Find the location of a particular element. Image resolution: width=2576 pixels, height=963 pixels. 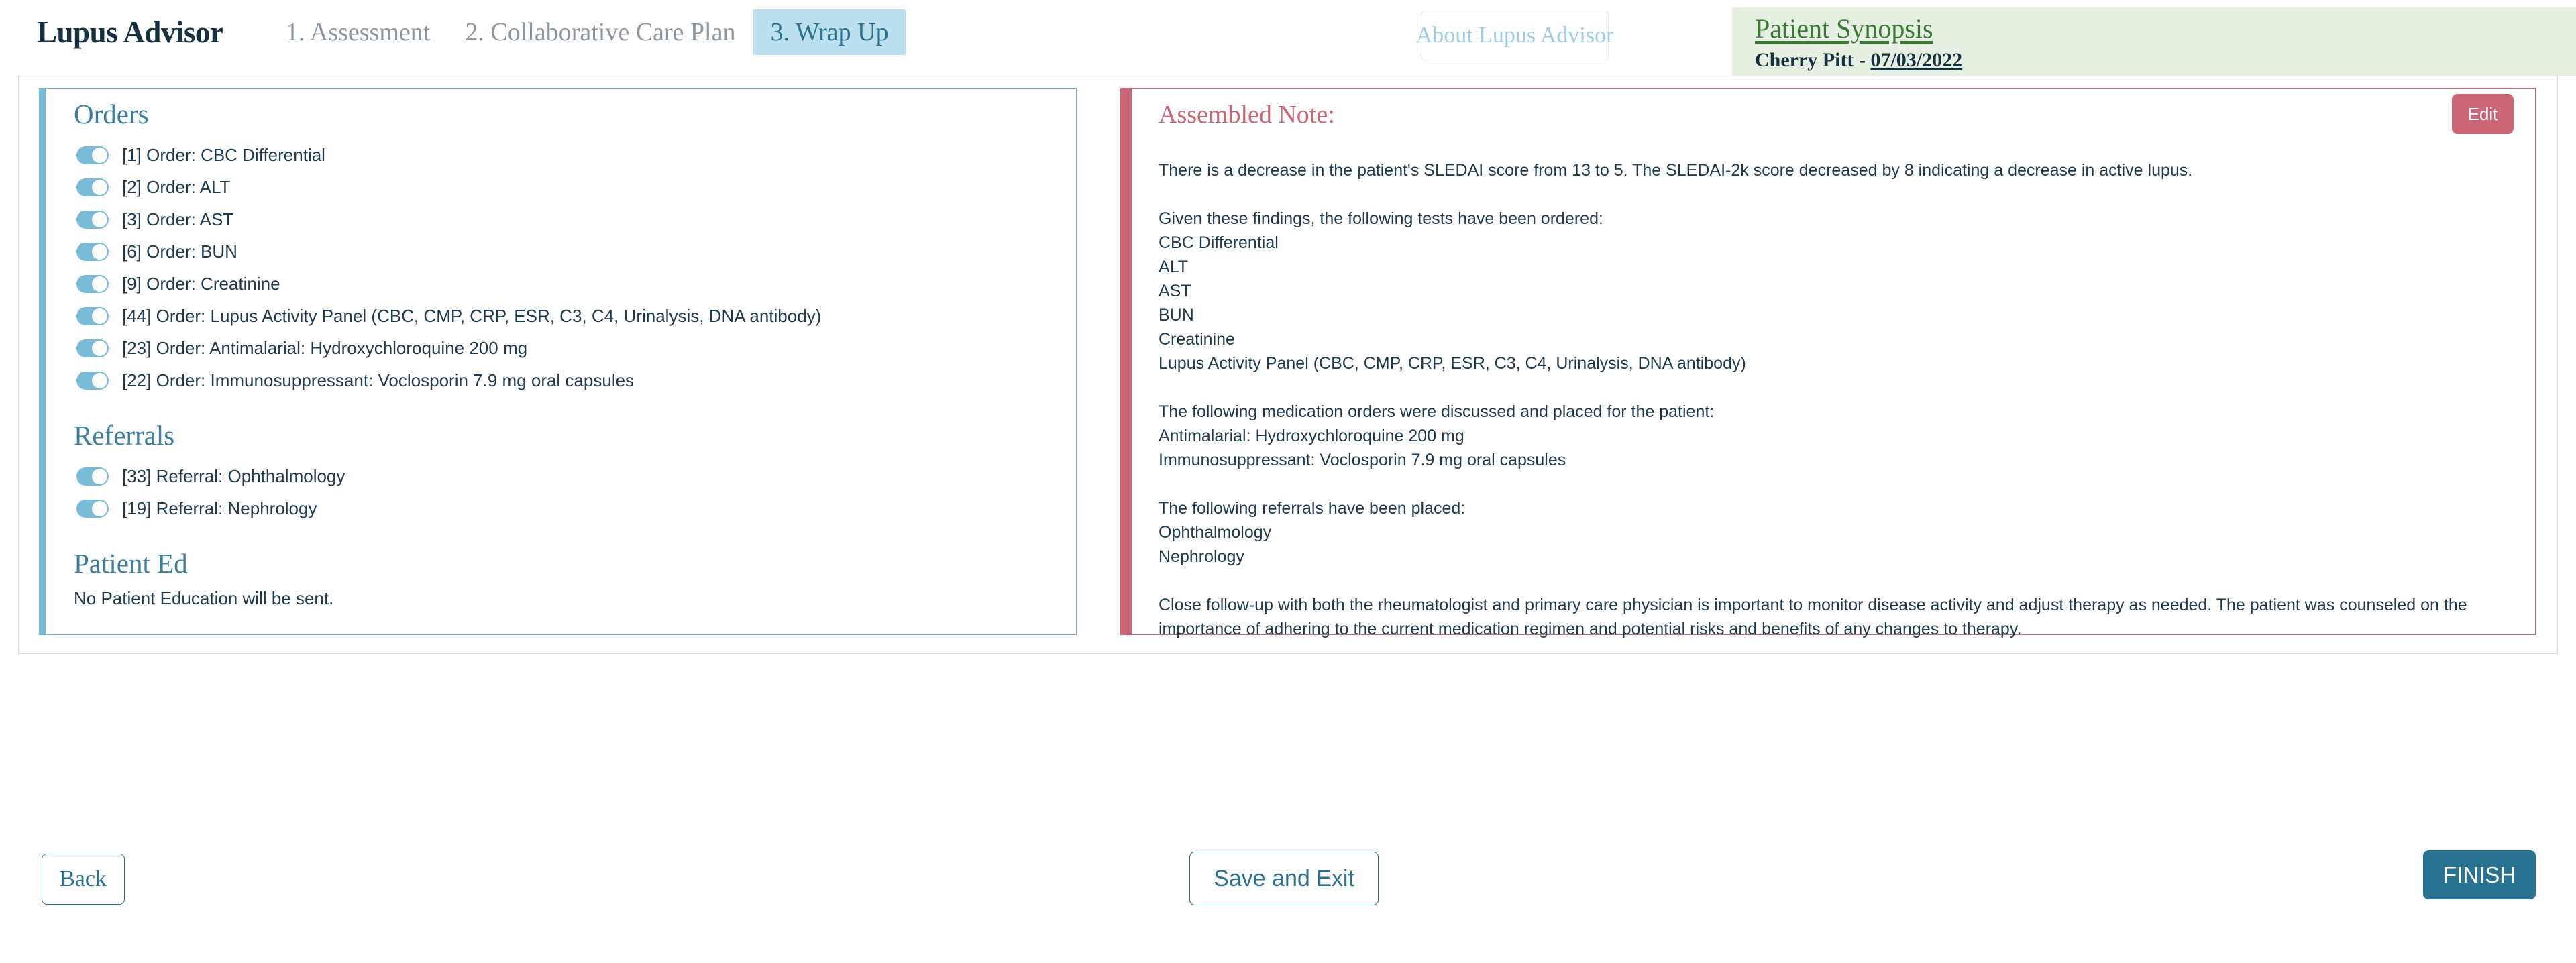

order-label: [9] Order: Creatinine is located at coordinates (201, 283).